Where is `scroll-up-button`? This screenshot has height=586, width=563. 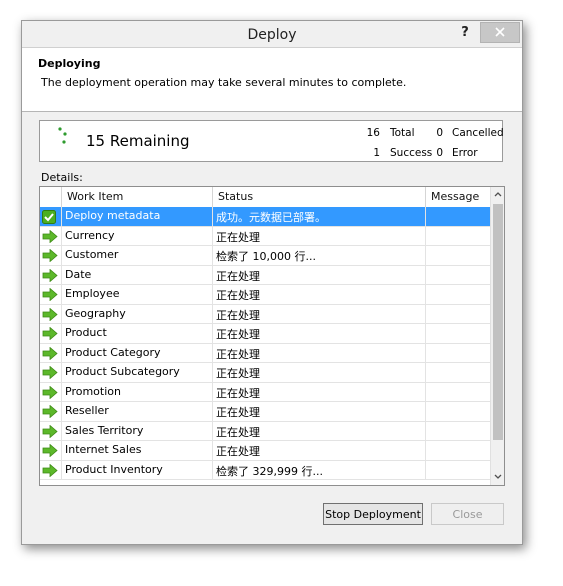
scroll-up-button is located at coordinates (497, 195).